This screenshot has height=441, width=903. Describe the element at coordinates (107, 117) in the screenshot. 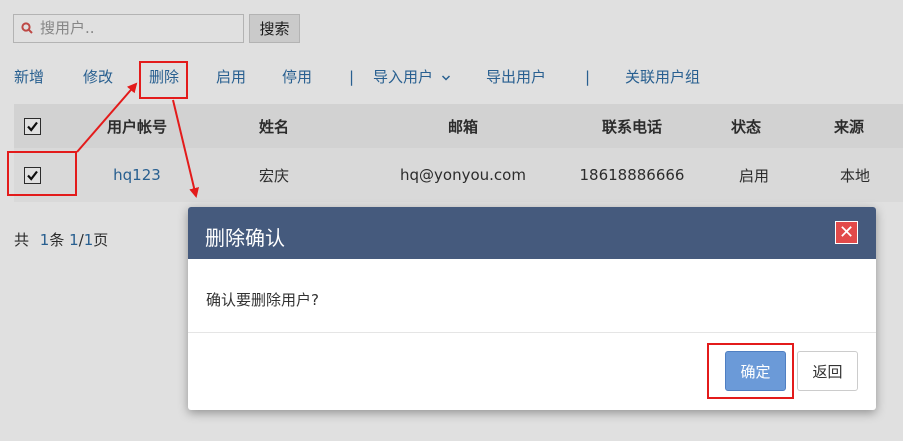

I see `arrow-to-delete` at that location.